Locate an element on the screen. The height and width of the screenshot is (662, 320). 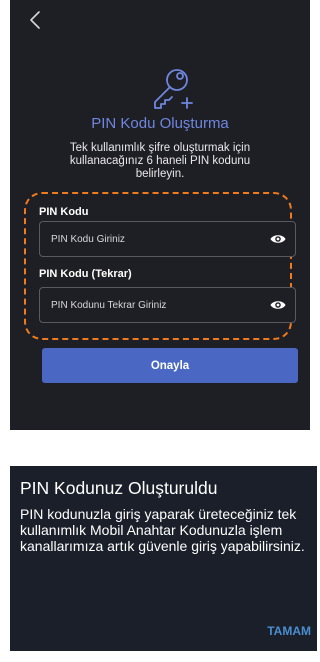
page-title: PIN Kodu Oluşturma is located at coordinates (160, 123).